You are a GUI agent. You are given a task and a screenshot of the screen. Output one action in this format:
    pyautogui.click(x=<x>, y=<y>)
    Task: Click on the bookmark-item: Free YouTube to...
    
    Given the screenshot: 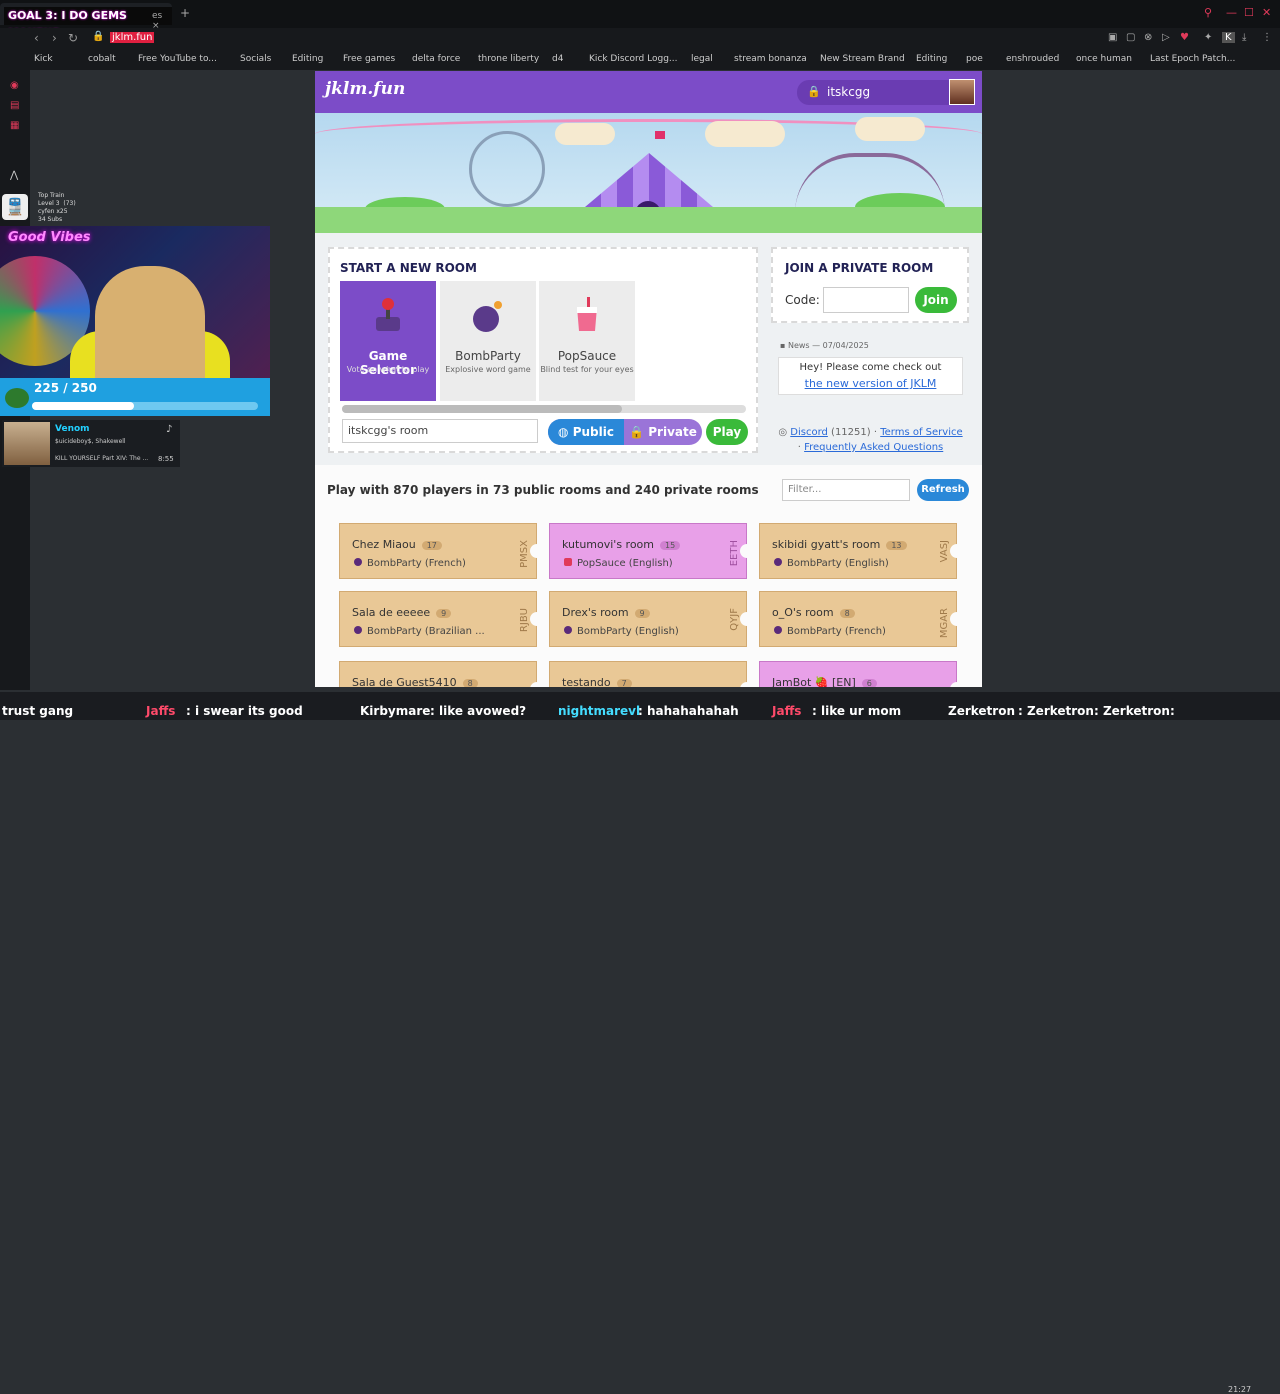 What is the action you would take?
    pyautogui.click(x=177, y=59)
    